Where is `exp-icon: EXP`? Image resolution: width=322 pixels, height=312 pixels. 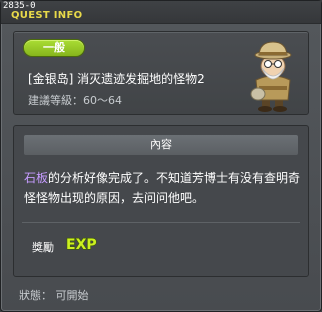 exp-icon: EXP is located at coordinates (81, 244).